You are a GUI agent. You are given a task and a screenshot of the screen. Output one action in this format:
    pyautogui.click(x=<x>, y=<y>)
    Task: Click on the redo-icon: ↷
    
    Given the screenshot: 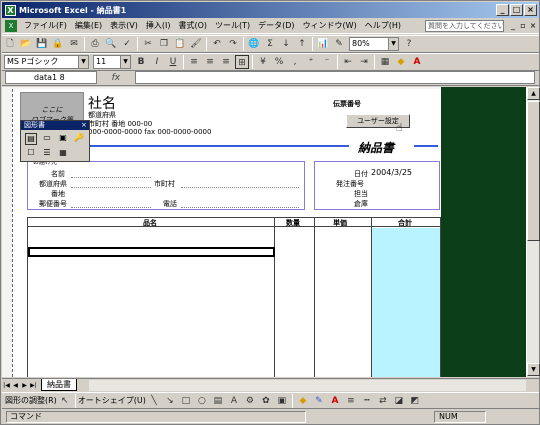 What is the action you would take?
    pyautogui.click(x=233, y=44)
    